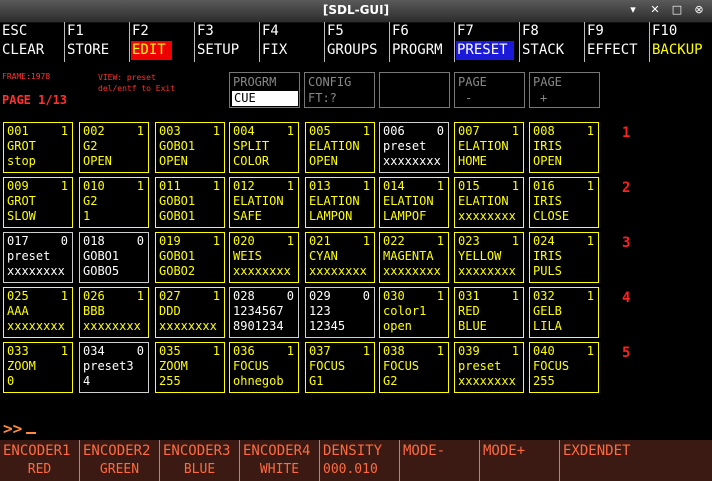 The height and width of the screenshot is (481, 712). Describe the element at coordinates (414, 367) in the screenshot. I see `preset-cell: 038 1 FOCUS G2` at that location.